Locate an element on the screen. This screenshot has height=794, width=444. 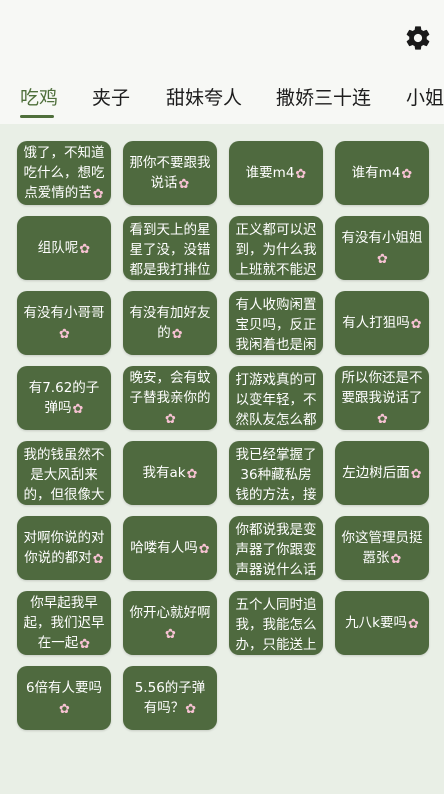
phrase-card: 有7.62的子弹吗✿ is located at coordinates (64, 398).